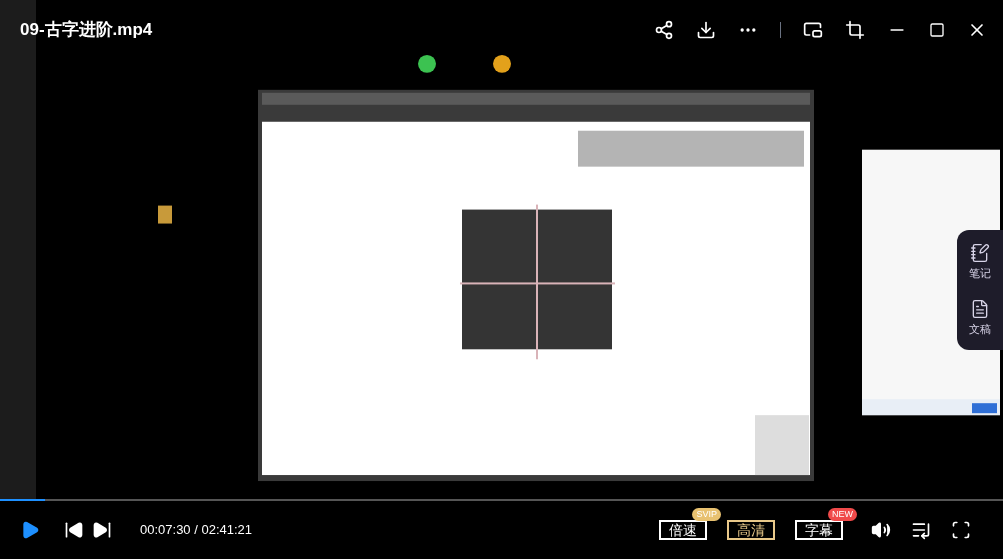 Image resolution: width=1003 pixels, height=559 pixels. I want to click on notepad-pen-icon, so click(980, 253).